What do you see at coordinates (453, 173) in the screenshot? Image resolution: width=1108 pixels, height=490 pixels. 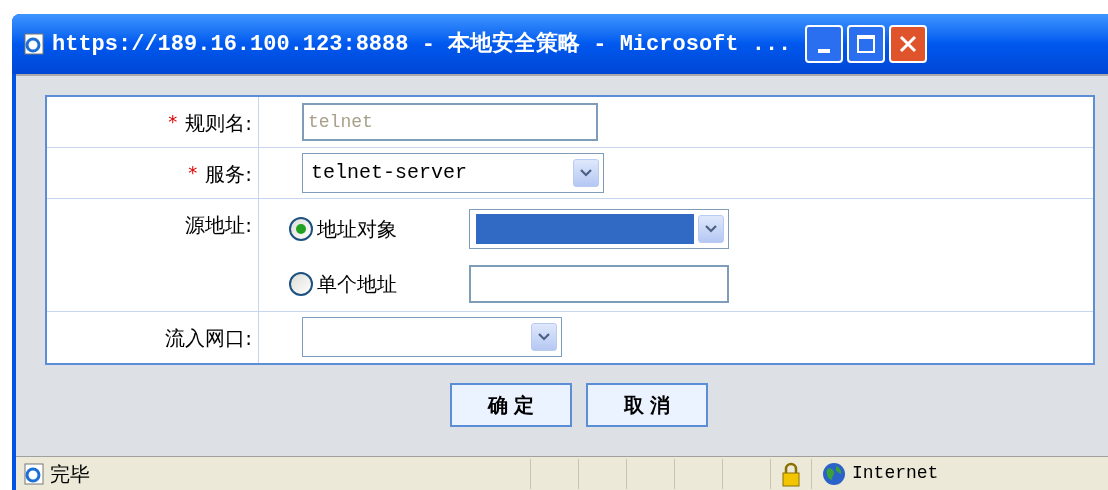 I see `dropdown-field: telnet-server` at bounding box center [453, 173].